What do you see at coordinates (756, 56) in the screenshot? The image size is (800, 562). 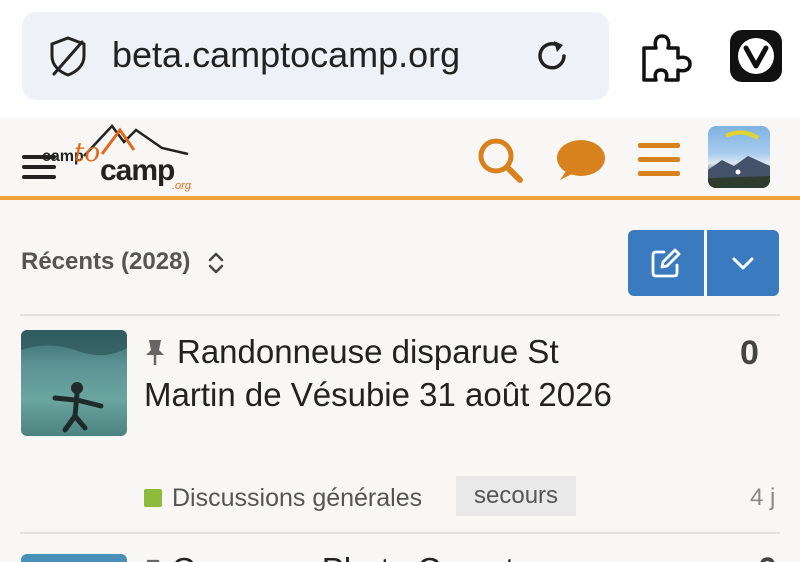 I see `vivaldi-icon` at bounding box center [756, 56].